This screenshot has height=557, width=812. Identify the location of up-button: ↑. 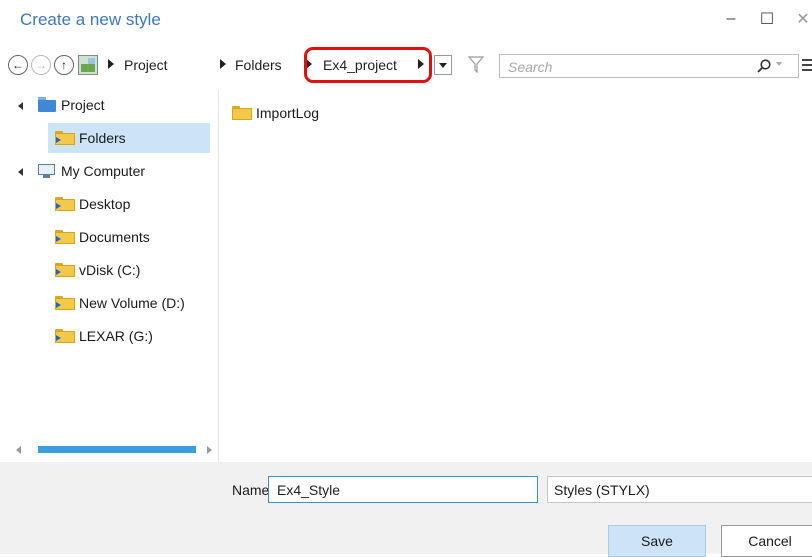
(64, 65).